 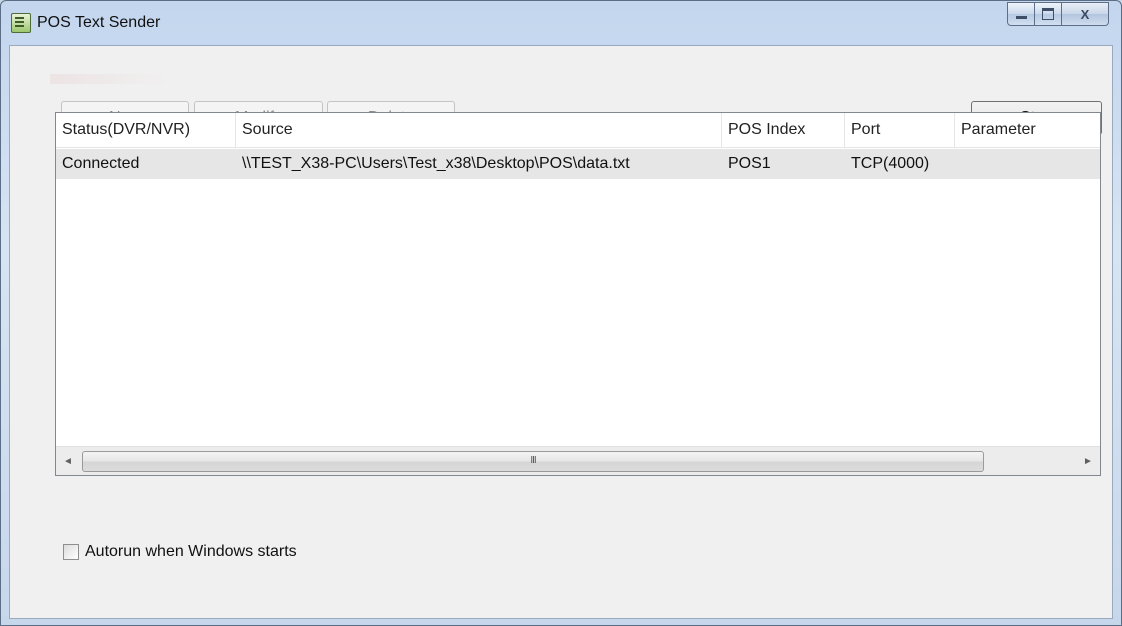 What do you see at coordinates (146, 130) in the screenshot?
I see `column-header-status: Status(DVR/NVR)` at bounding box center [146, 130].